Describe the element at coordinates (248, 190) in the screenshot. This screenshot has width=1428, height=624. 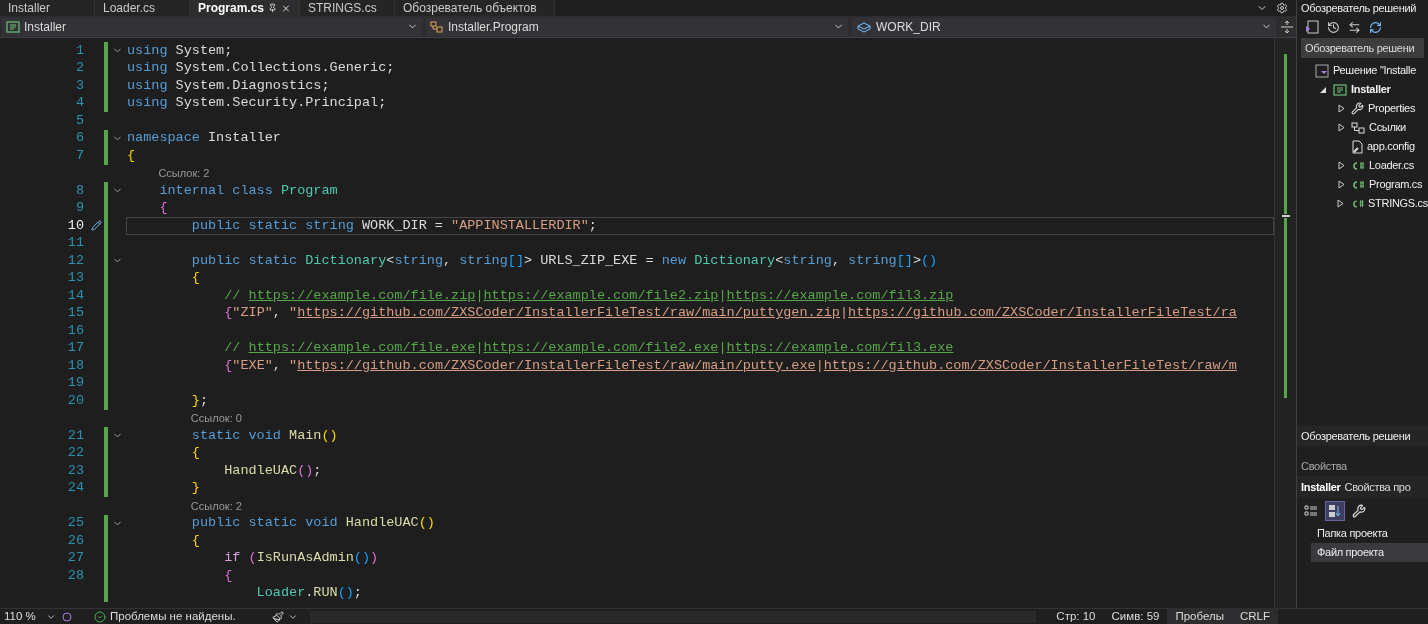
I see `code-line: internal class Program` at that location.